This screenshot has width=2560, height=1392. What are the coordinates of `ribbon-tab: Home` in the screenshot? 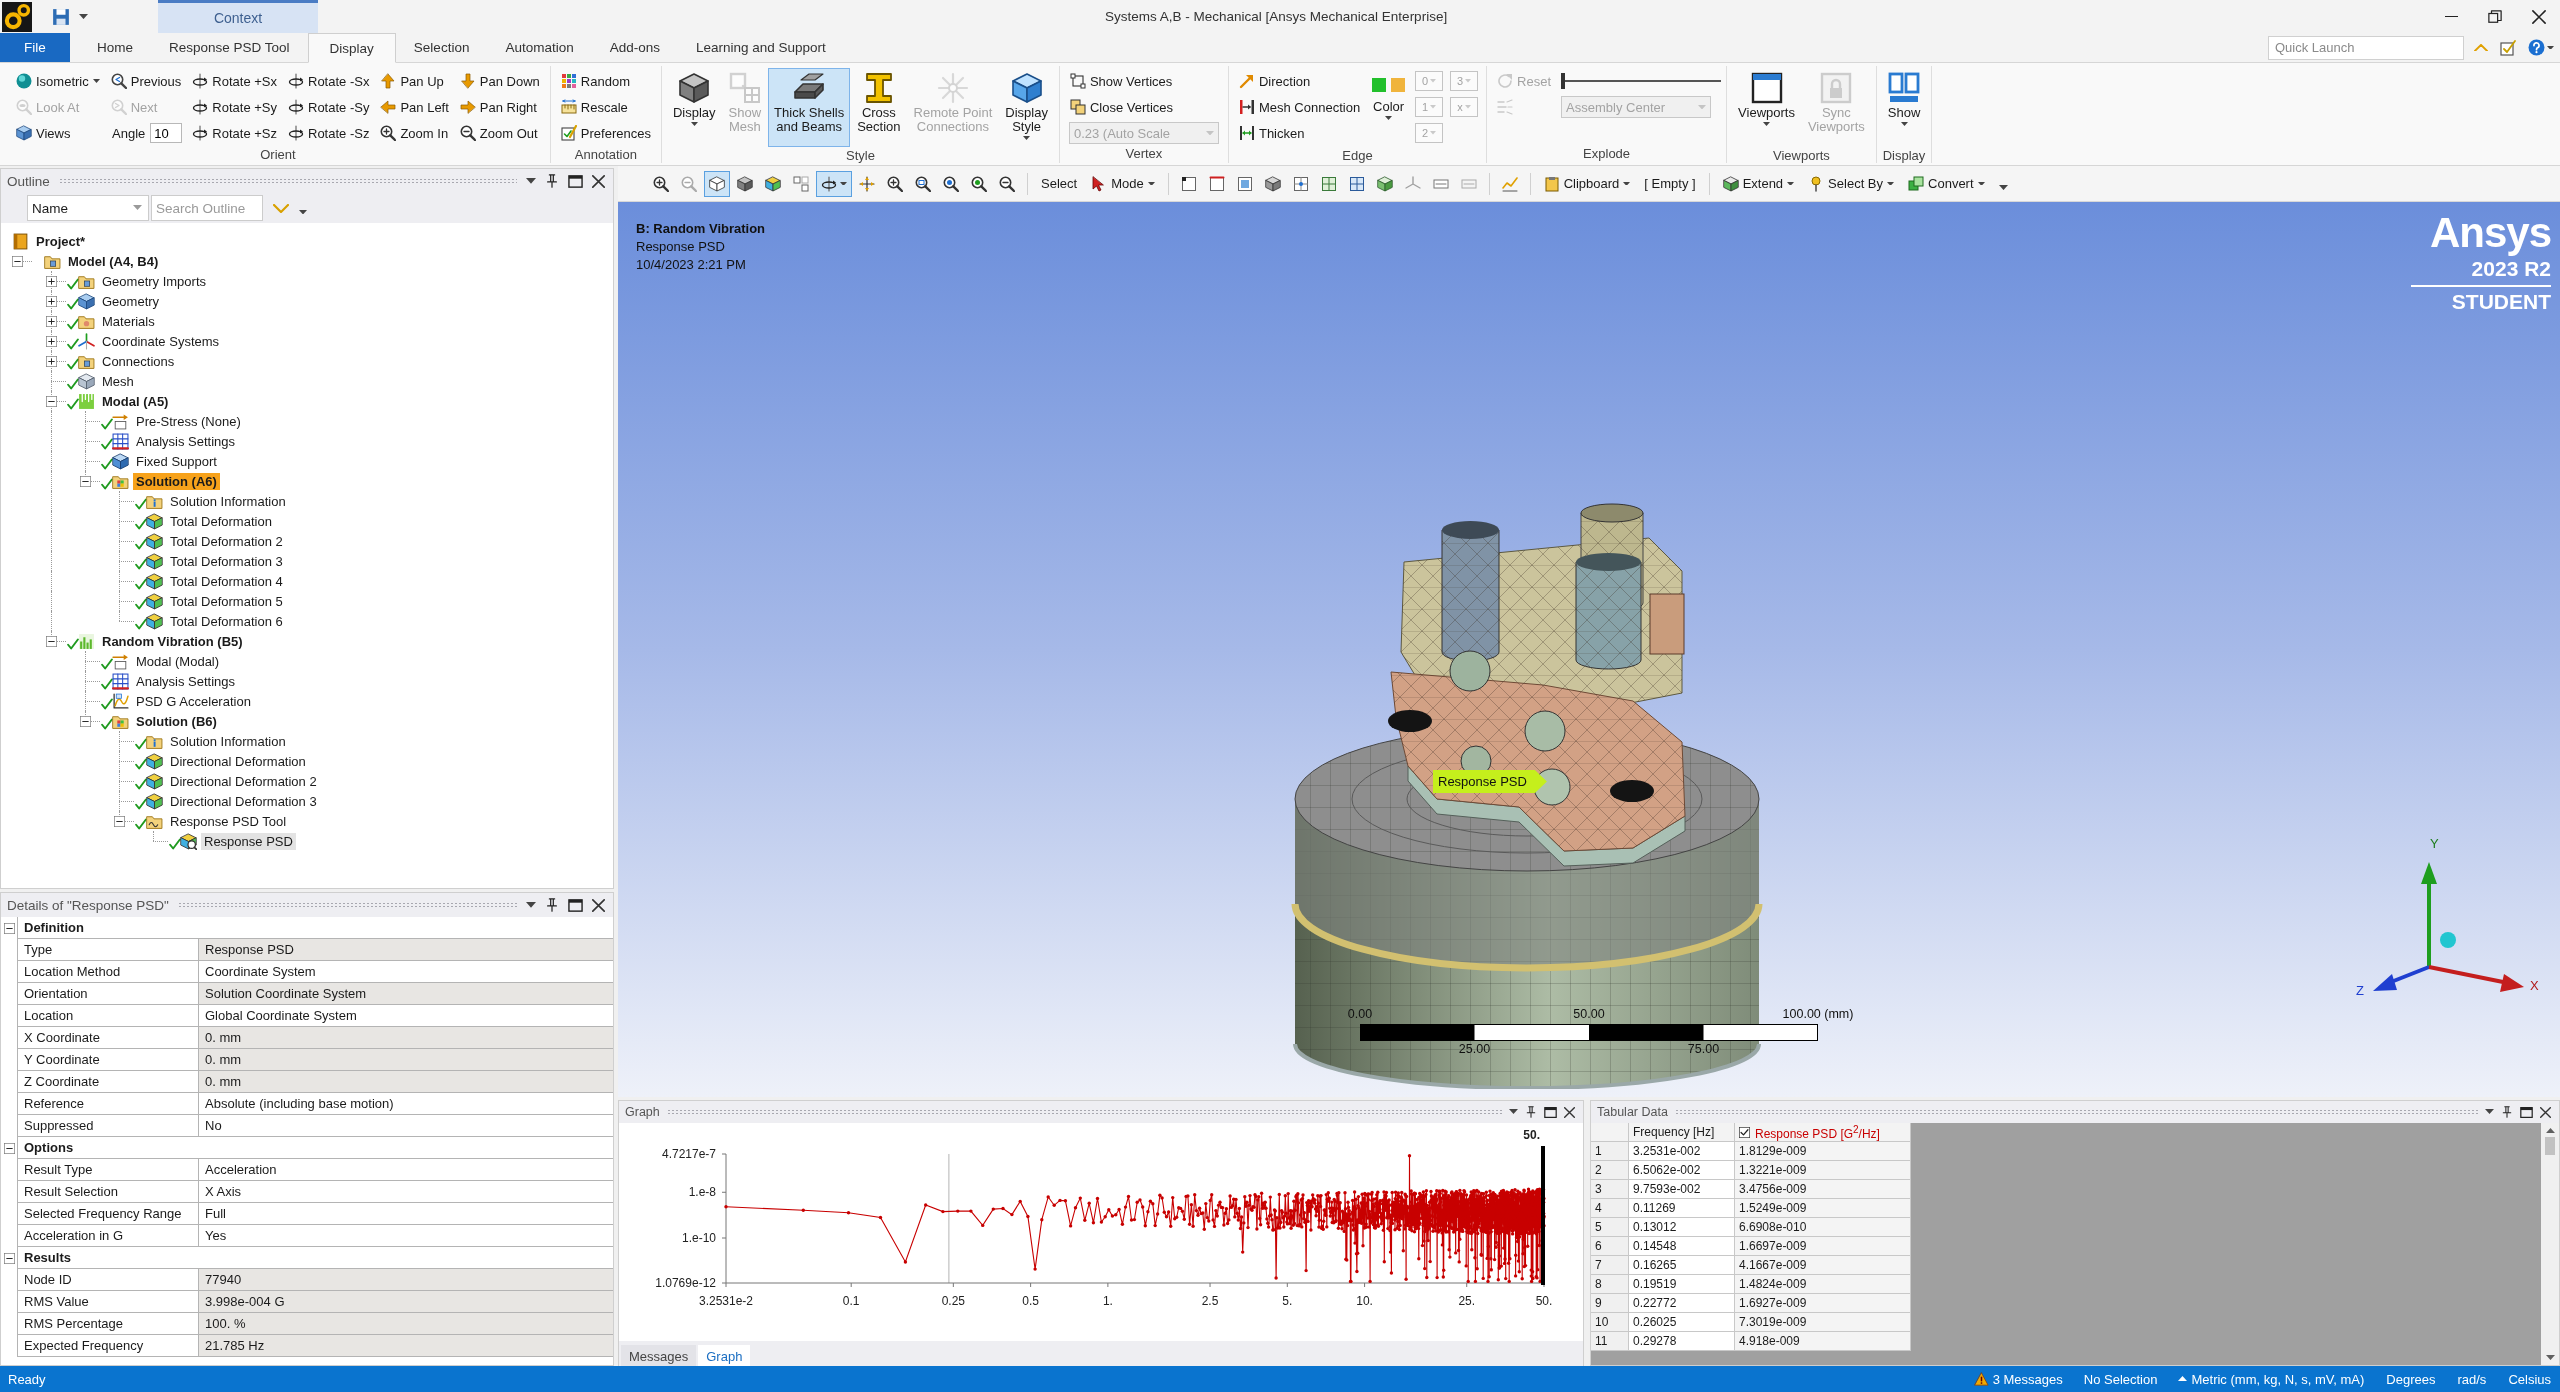 It's located at (115, 47).